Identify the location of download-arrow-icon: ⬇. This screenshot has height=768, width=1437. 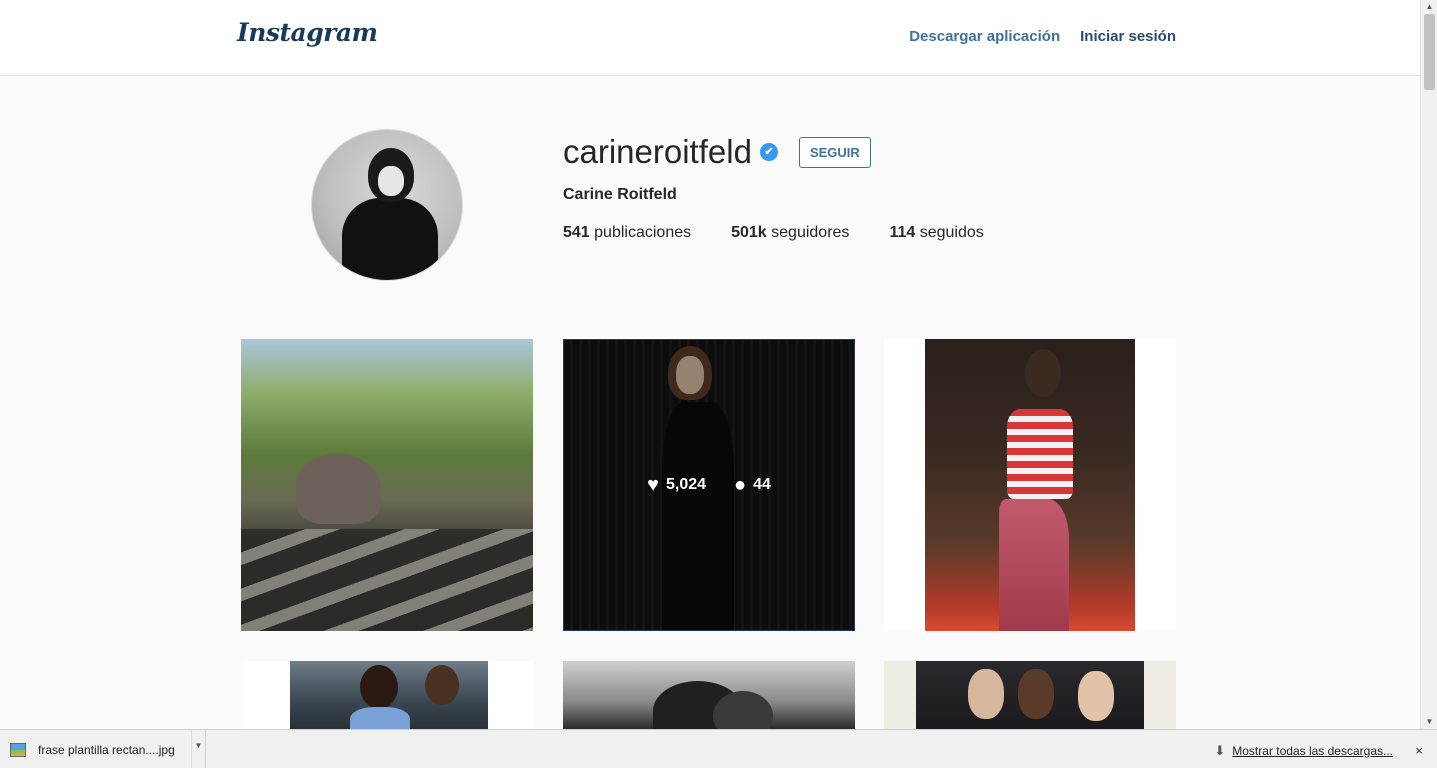
(1220, 750).